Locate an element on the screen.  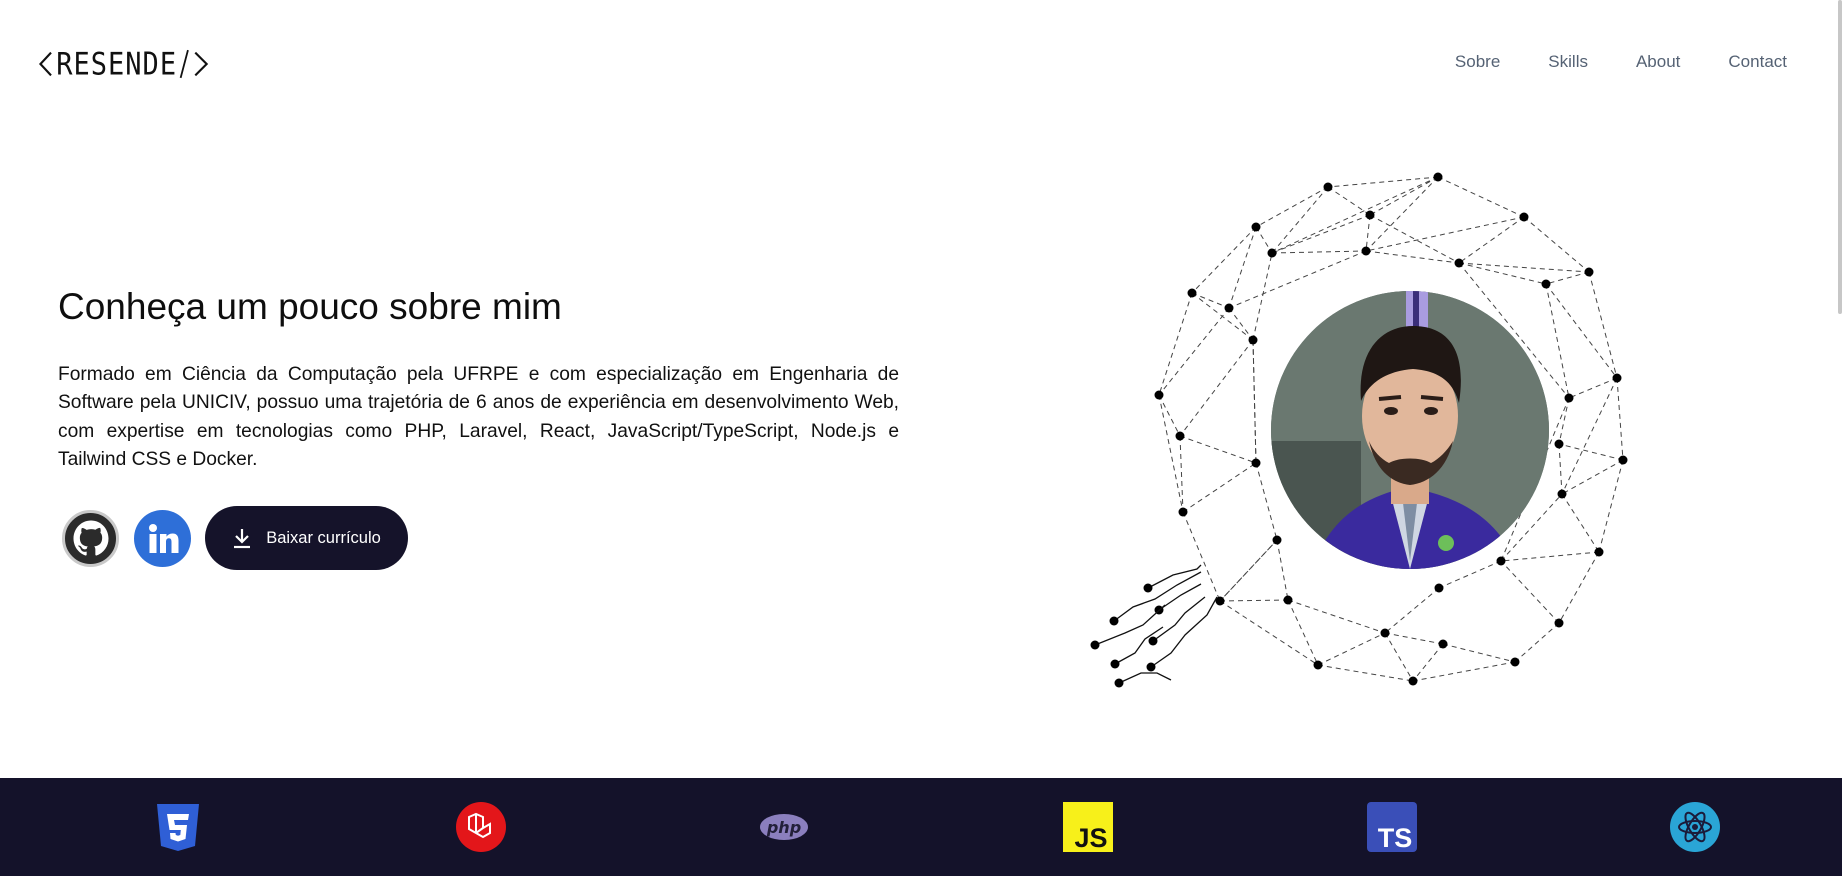
react-icon is located at coordinates (1695, 827).